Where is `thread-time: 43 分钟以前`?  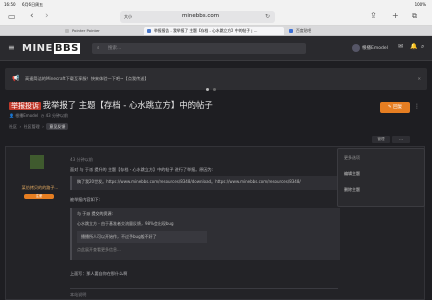
thread-time: 43 分钟以前 is located at coordinates (56, 115).